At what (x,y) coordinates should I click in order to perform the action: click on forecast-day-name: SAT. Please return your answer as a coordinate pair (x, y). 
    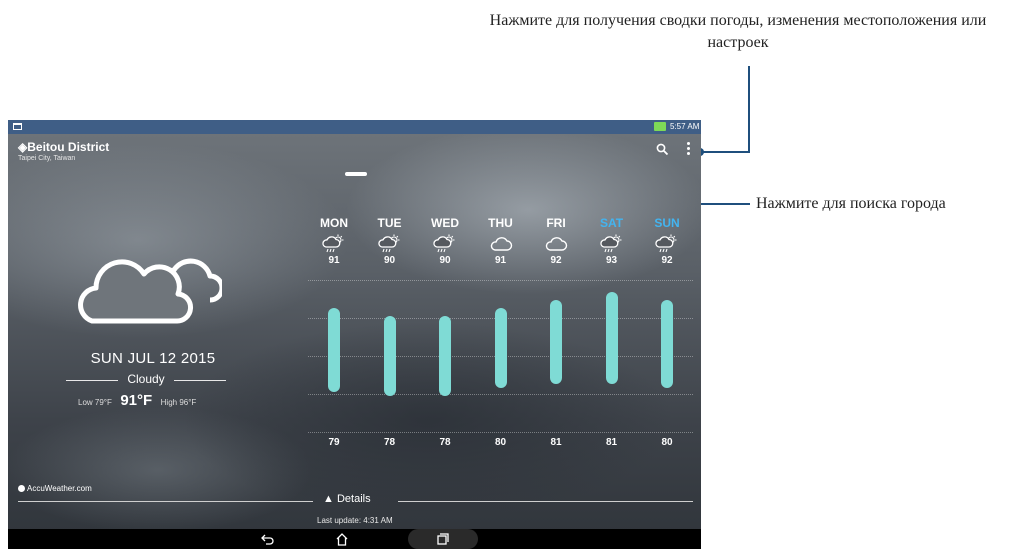
    Looking at the image, I should click on (611, 223).